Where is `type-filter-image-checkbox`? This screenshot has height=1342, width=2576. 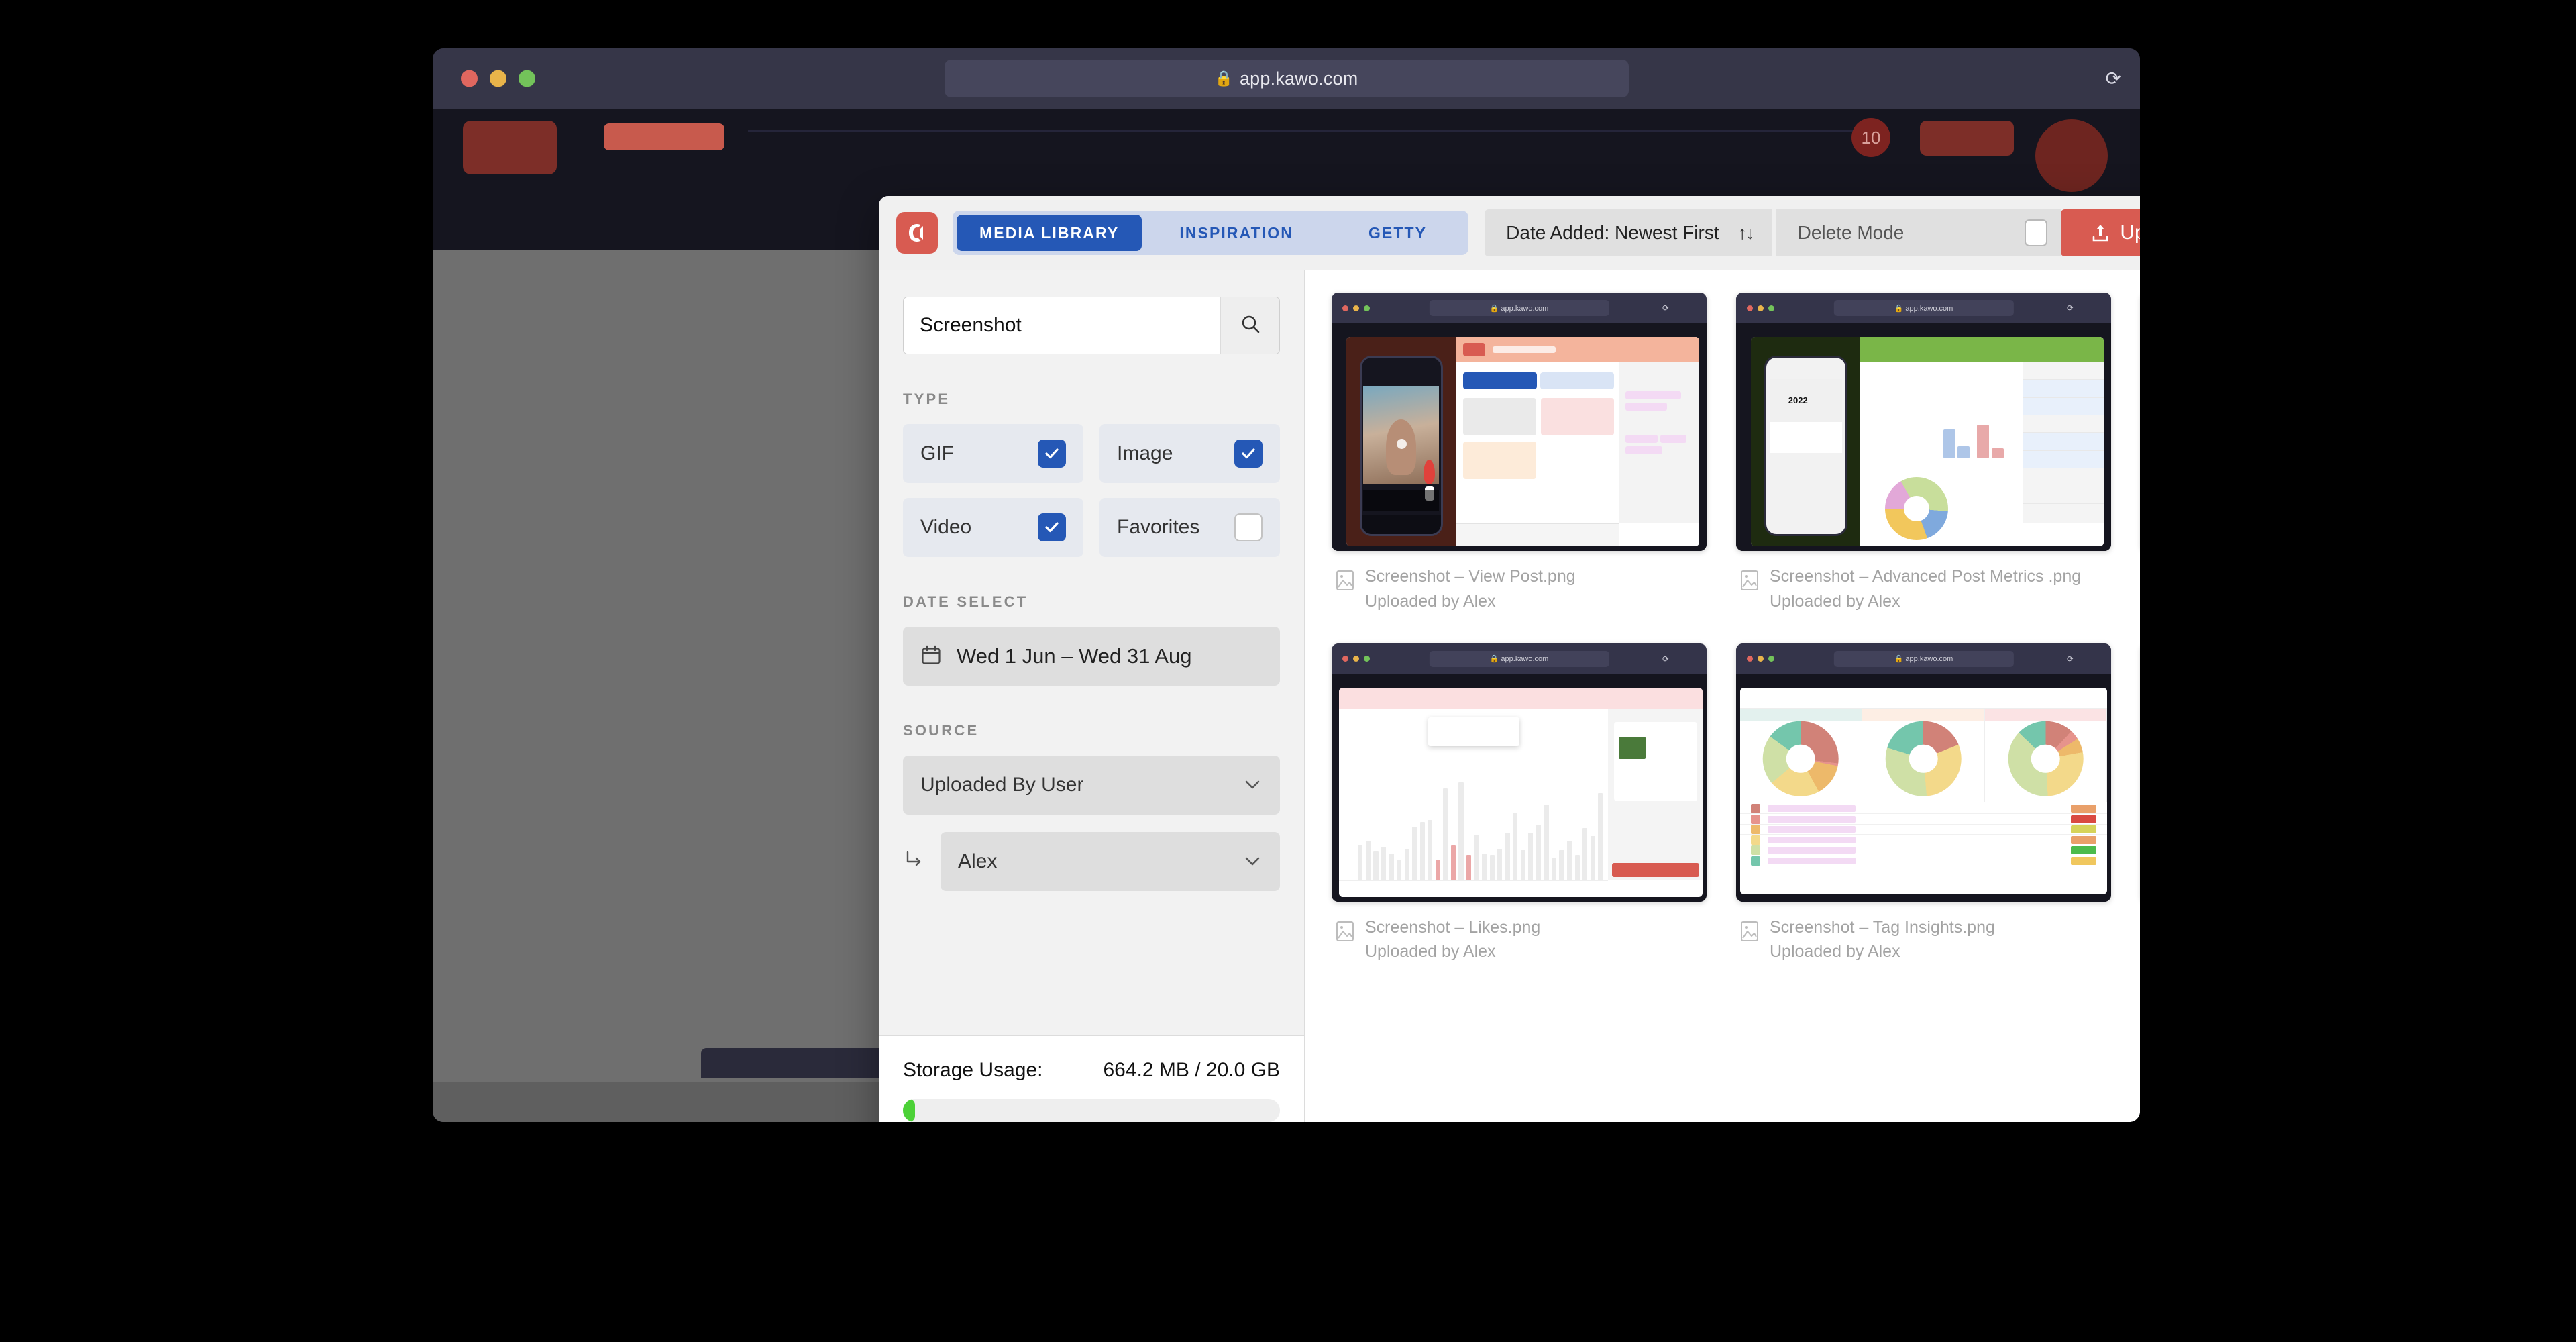 type-filter-image-checkbox is located at coordinates (1248, 454).